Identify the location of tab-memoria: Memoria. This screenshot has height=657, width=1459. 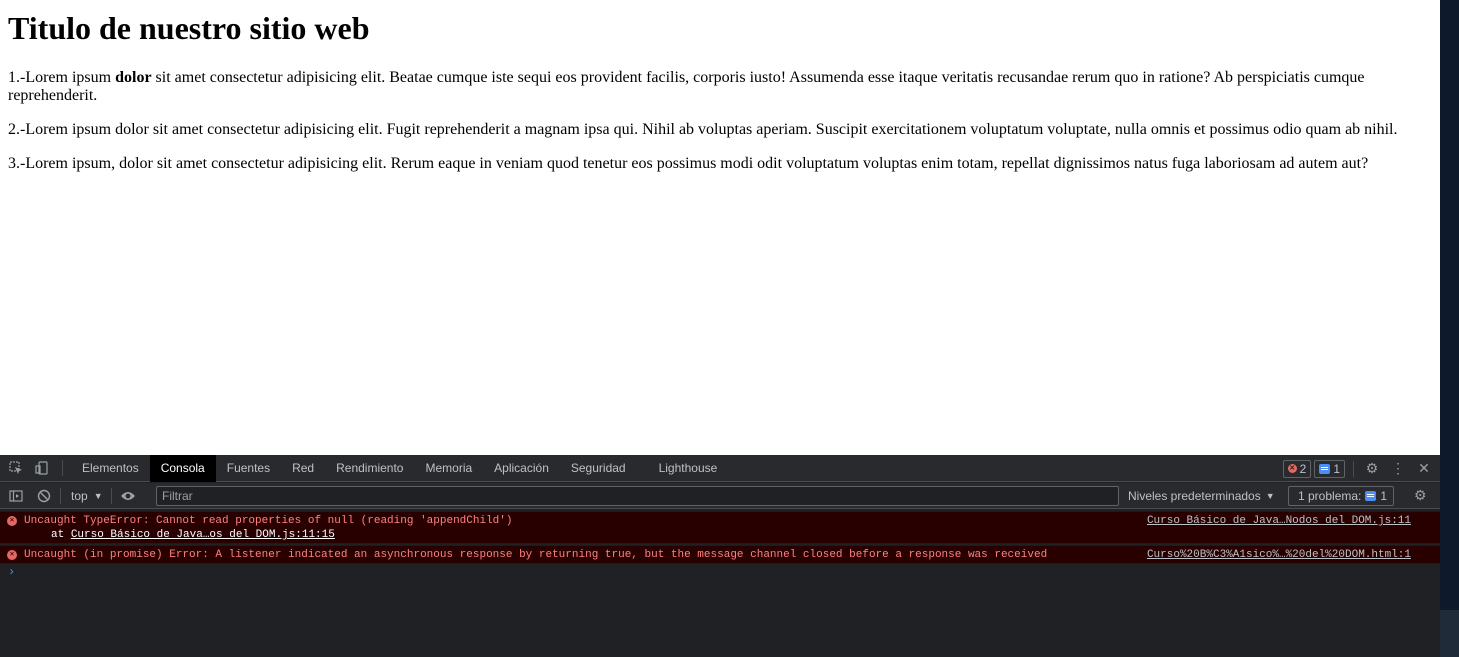
(448, 468).